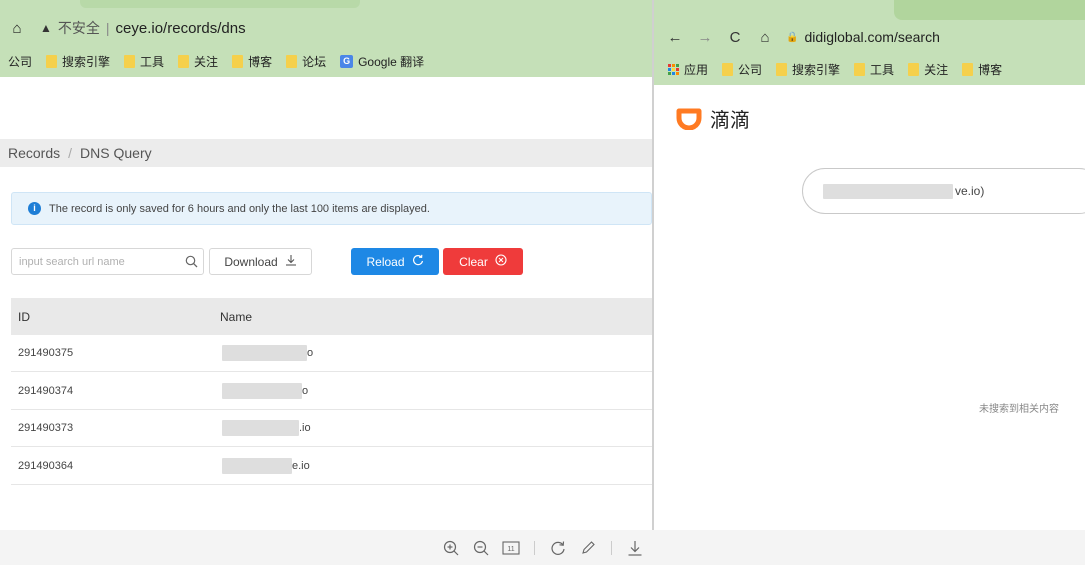 This screenshot has height=565, width=1085. I want to click on row-id: 291490375, so click(46, 353).